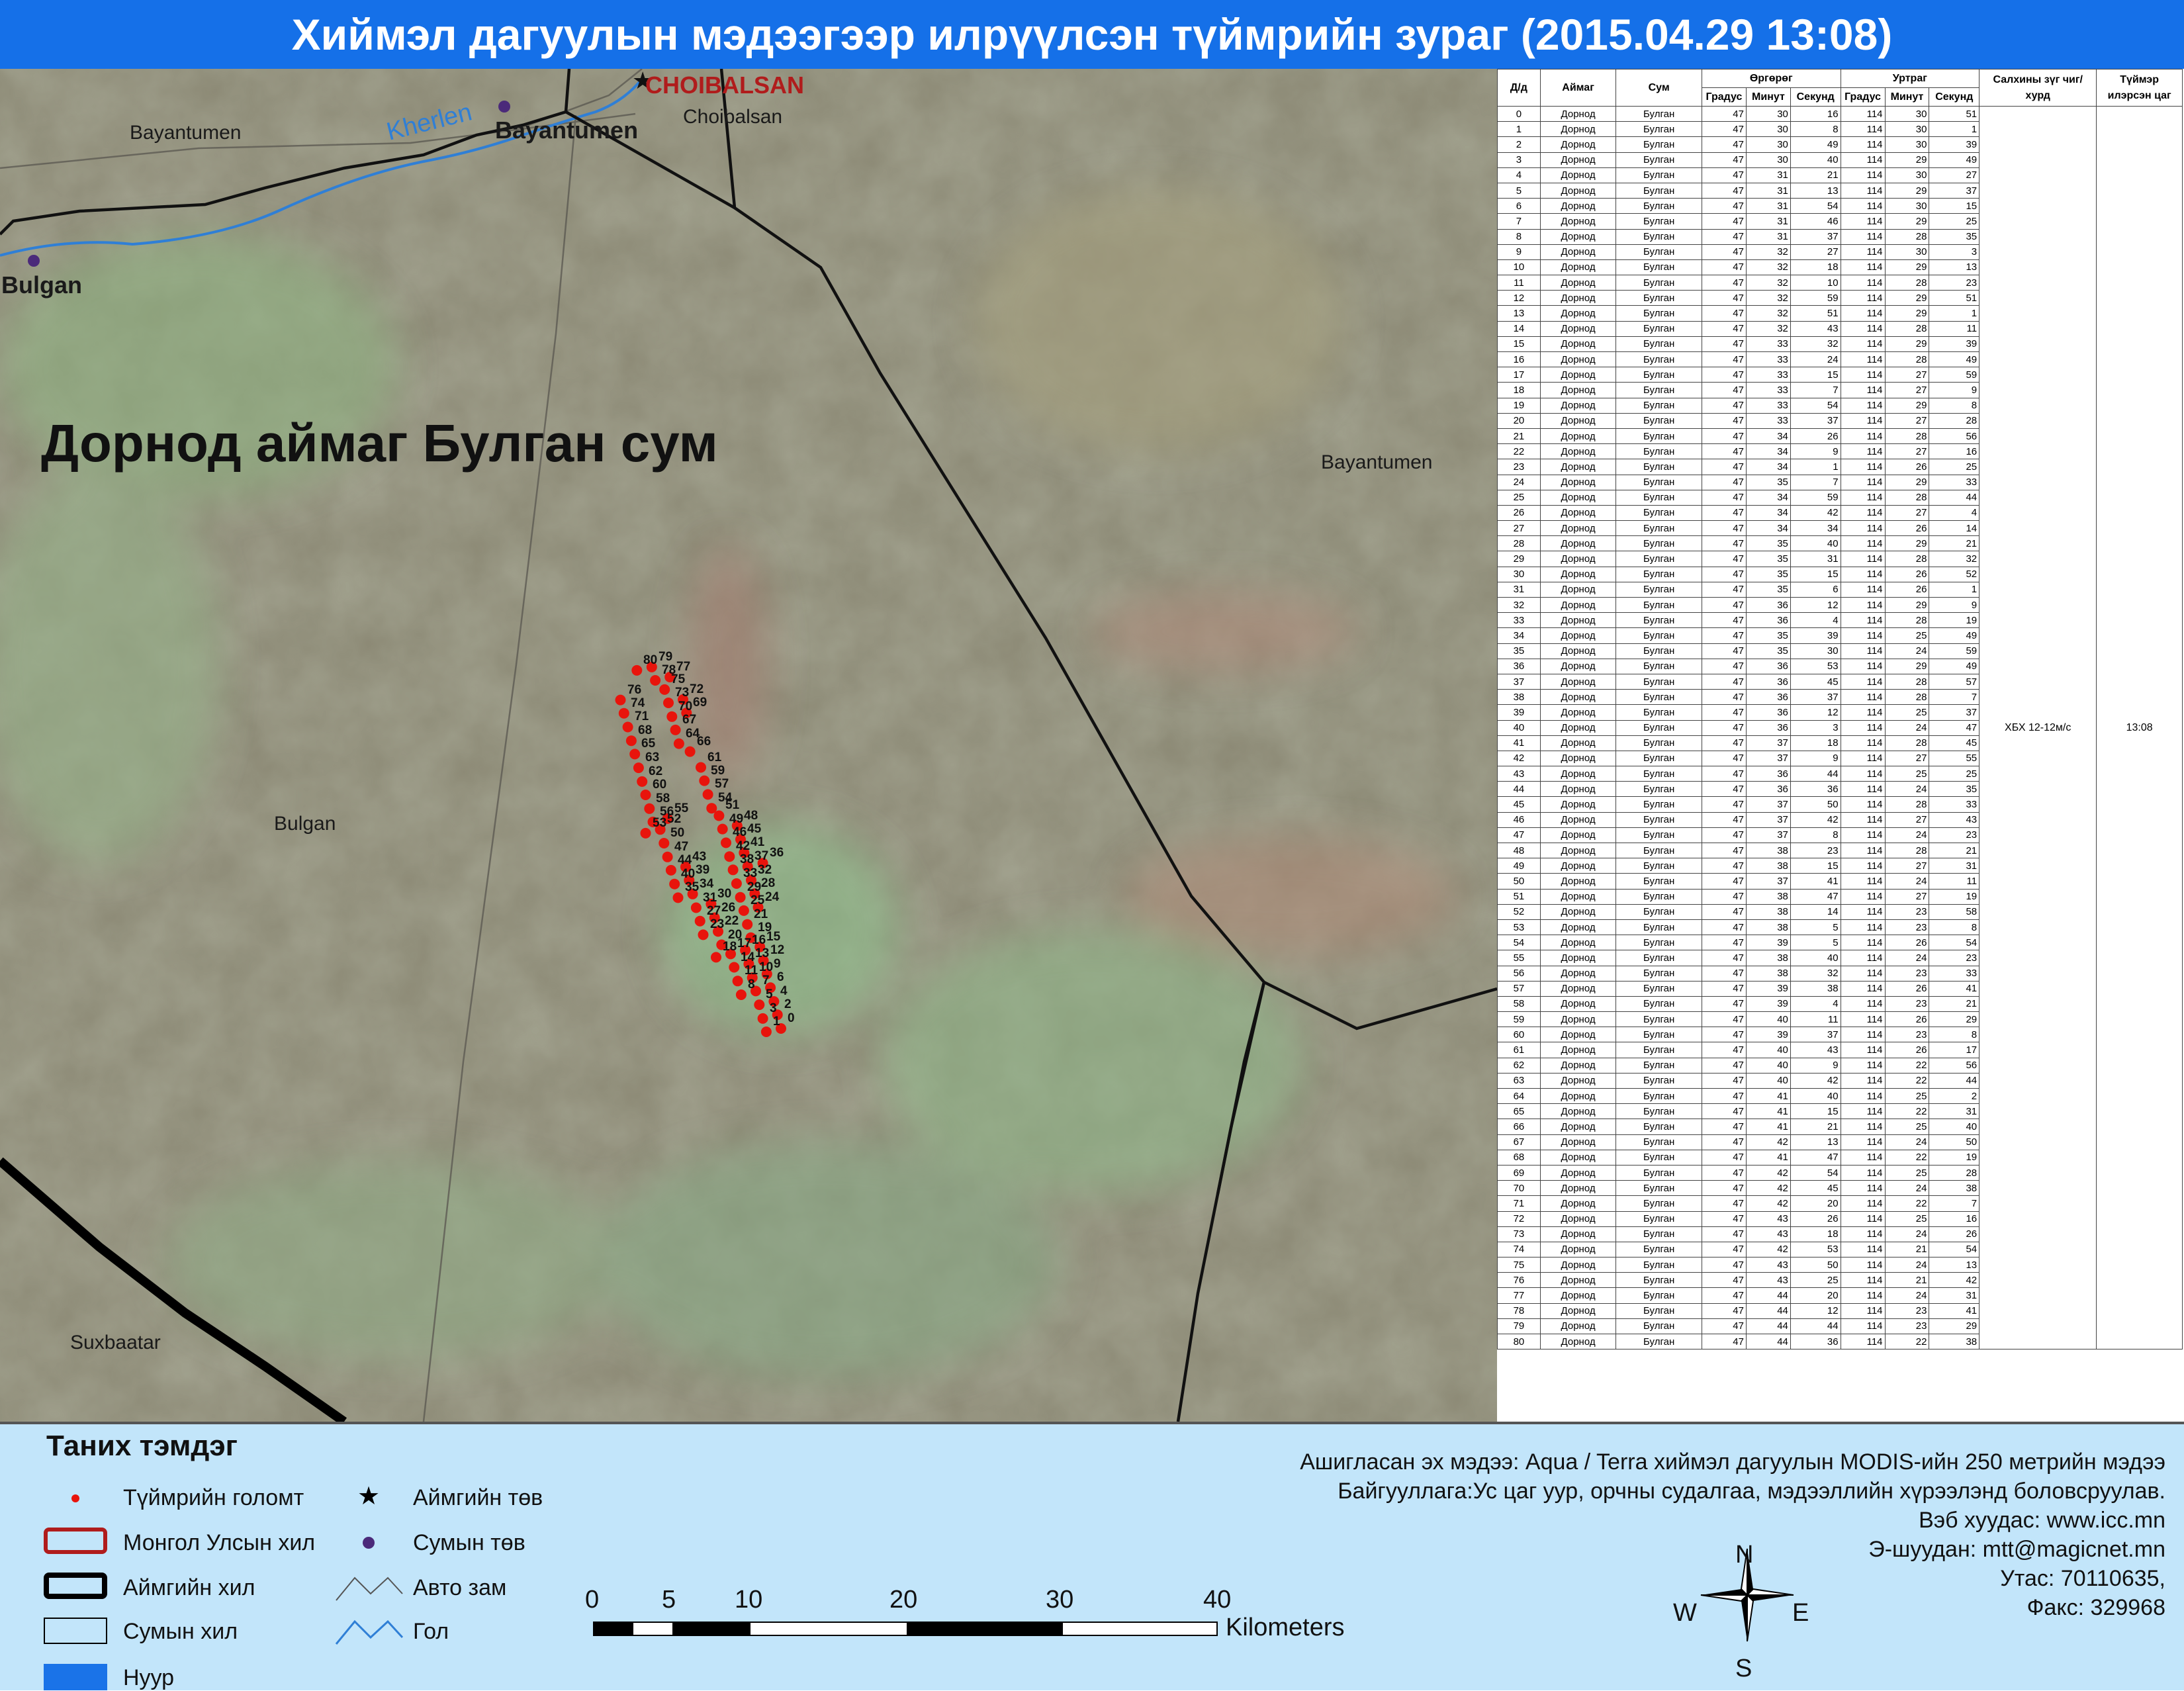 Image resolution: width=2184 pixels, height=1691 pixels. Describe the element at coordinates (1519, 866) in the screenshot. I see `table-cell: 49` at that location.